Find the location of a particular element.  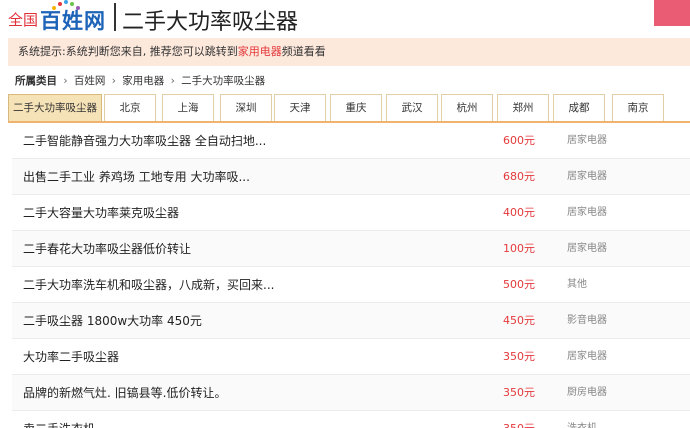

breadcrumb-item-category: 家用电器 is located at coordinates (143, 81).